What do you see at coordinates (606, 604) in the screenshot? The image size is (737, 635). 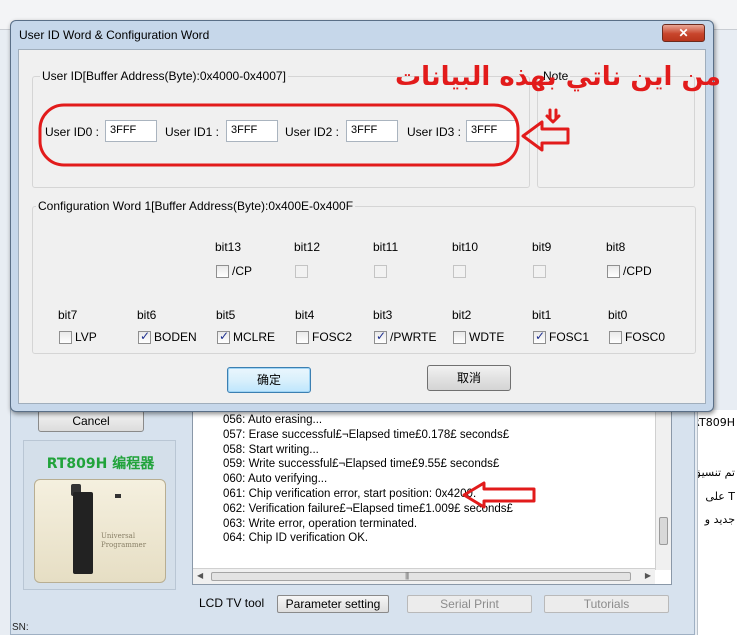 I see `tutorials-button: Tutorials` at bounding box center [606, 604].